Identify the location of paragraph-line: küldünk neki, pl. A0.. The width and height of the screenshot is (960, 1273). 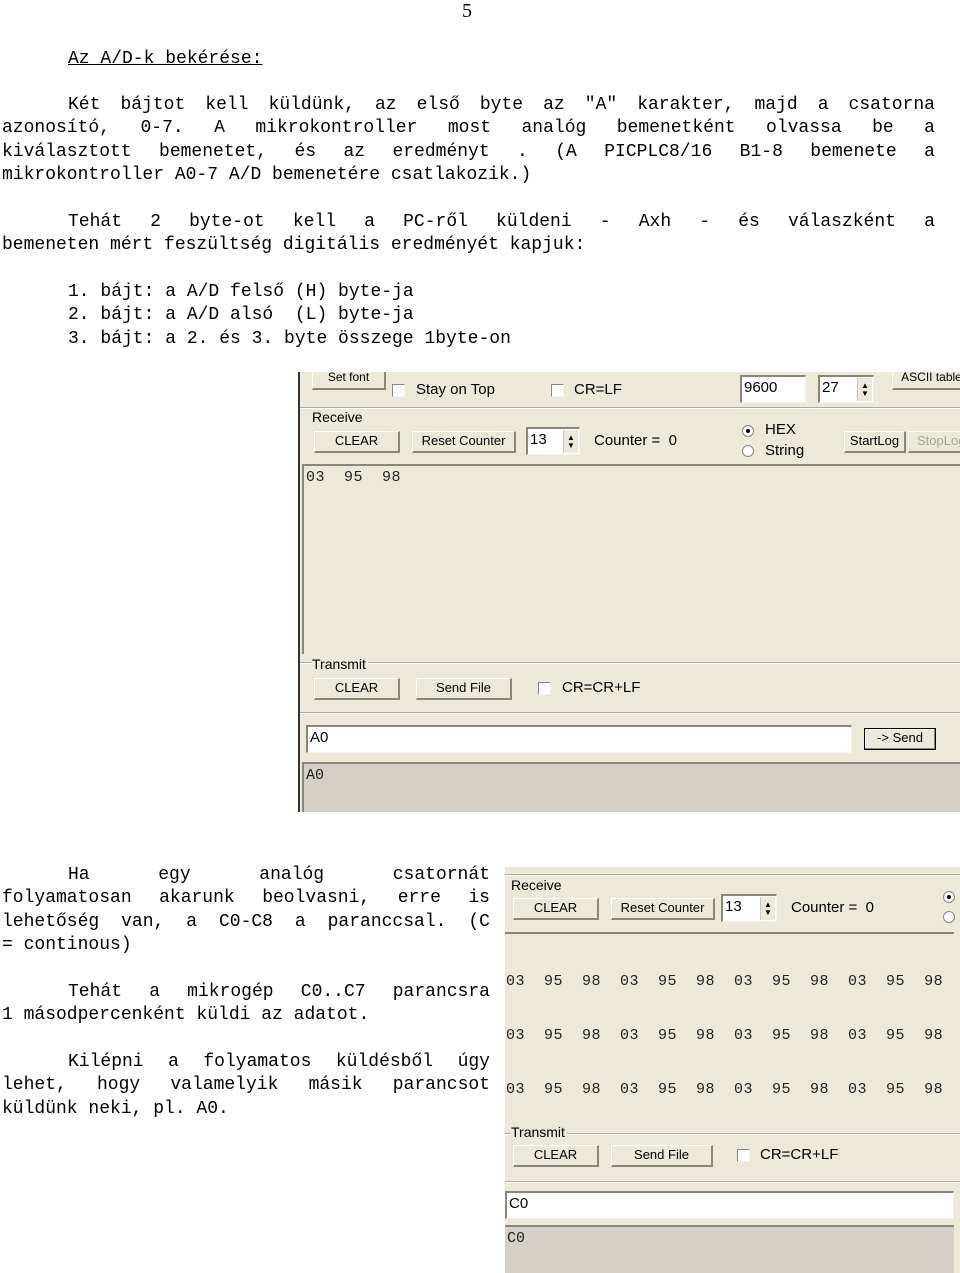
(115, 1108).